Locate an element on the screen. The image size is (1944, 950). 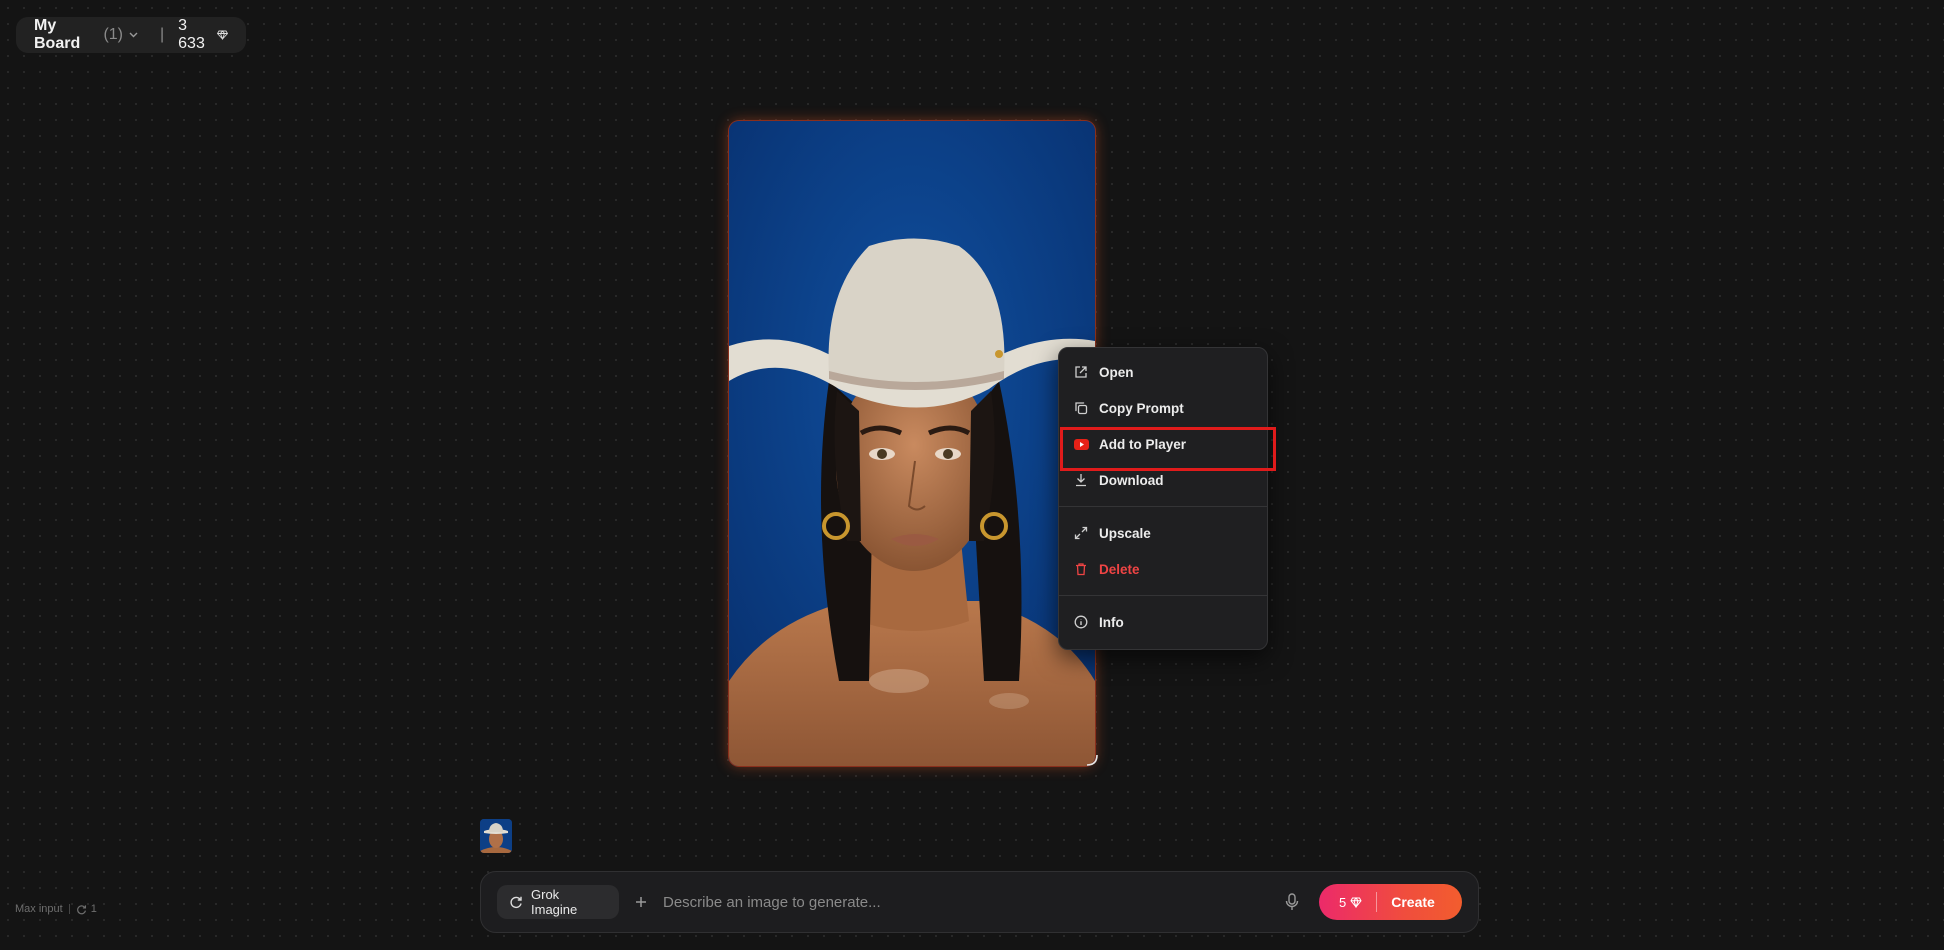
menu-item-label: Copy Prompt is located at coordinates (1141, 408).